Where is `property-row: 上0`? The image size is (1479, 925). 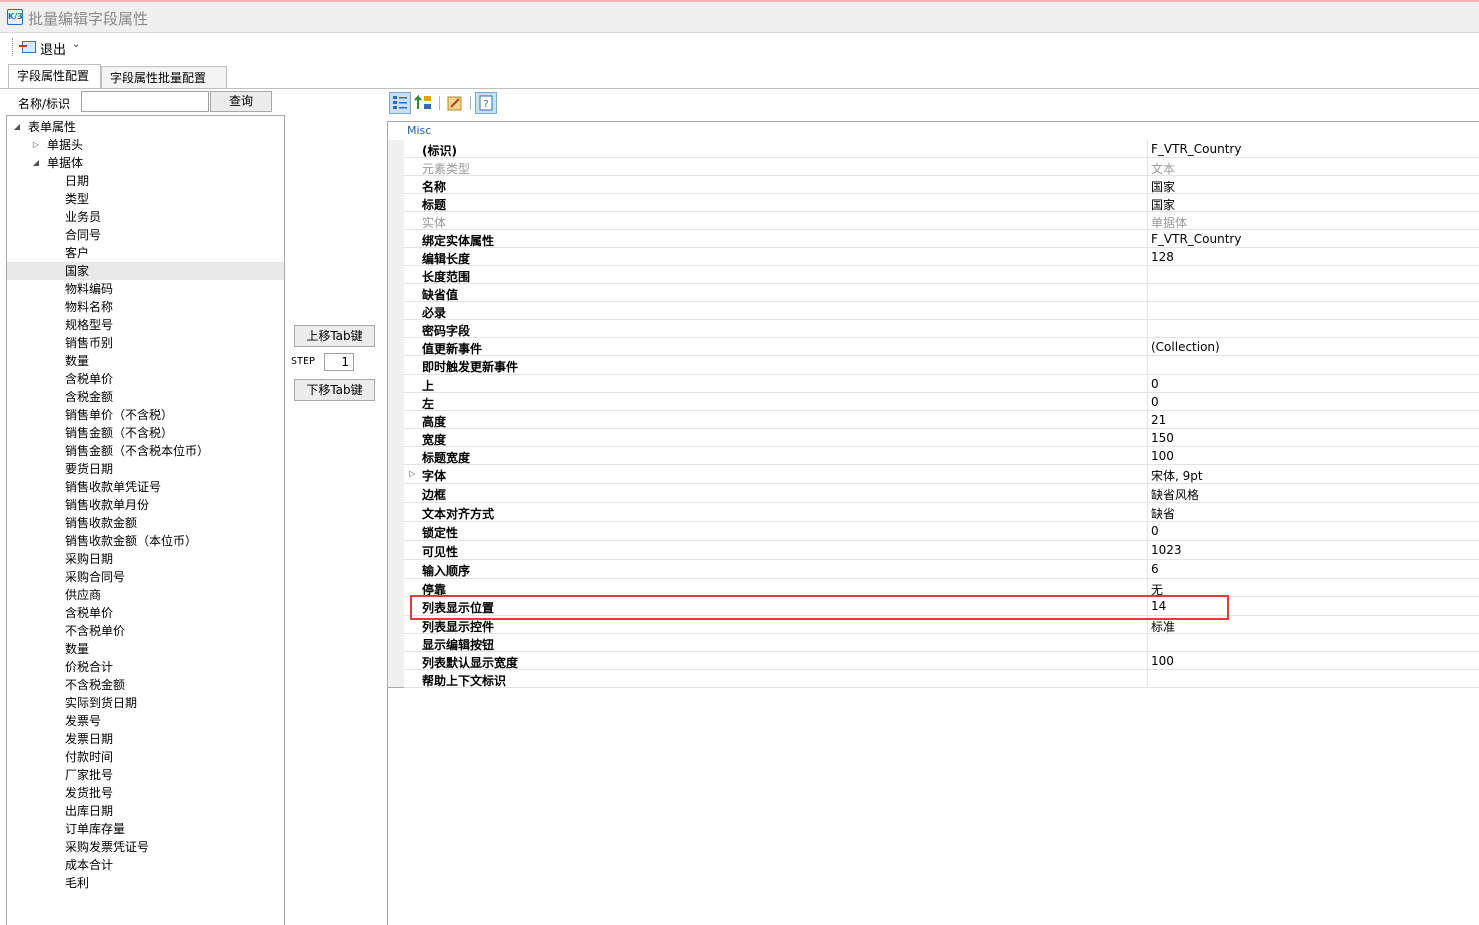 property-row: 上0 is located at coordinates (941, 384).